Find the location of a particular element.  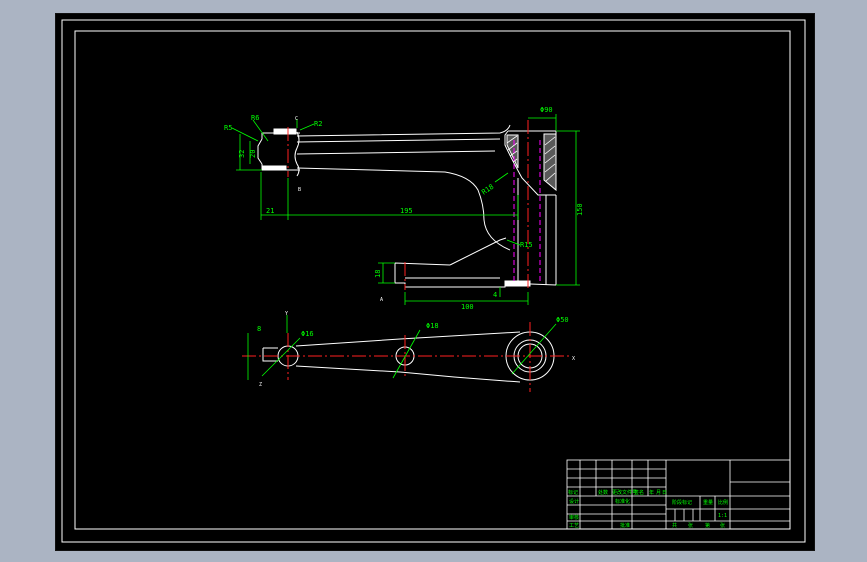

tb-review: 审核 is located at coordinates (574, 517).